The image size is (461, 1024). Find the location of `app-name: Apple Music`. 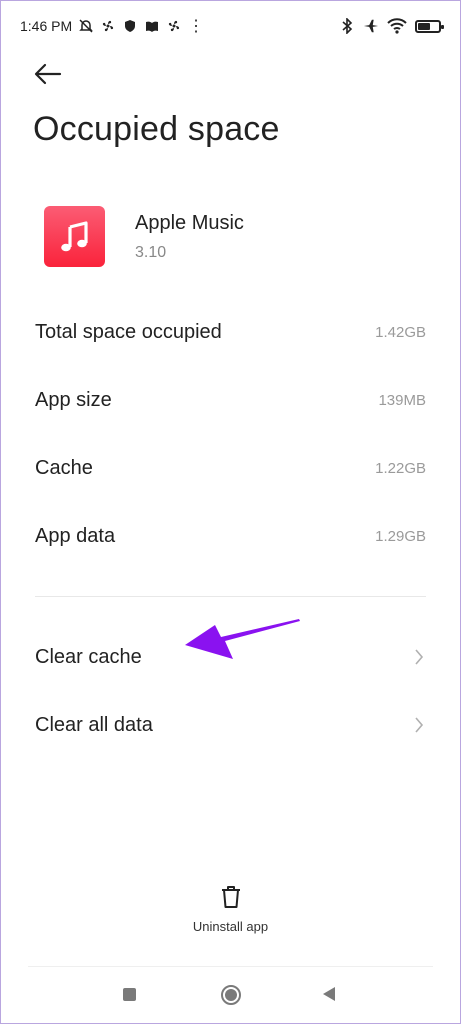

app-name: Apple Music is located at coordinates (189, 223).